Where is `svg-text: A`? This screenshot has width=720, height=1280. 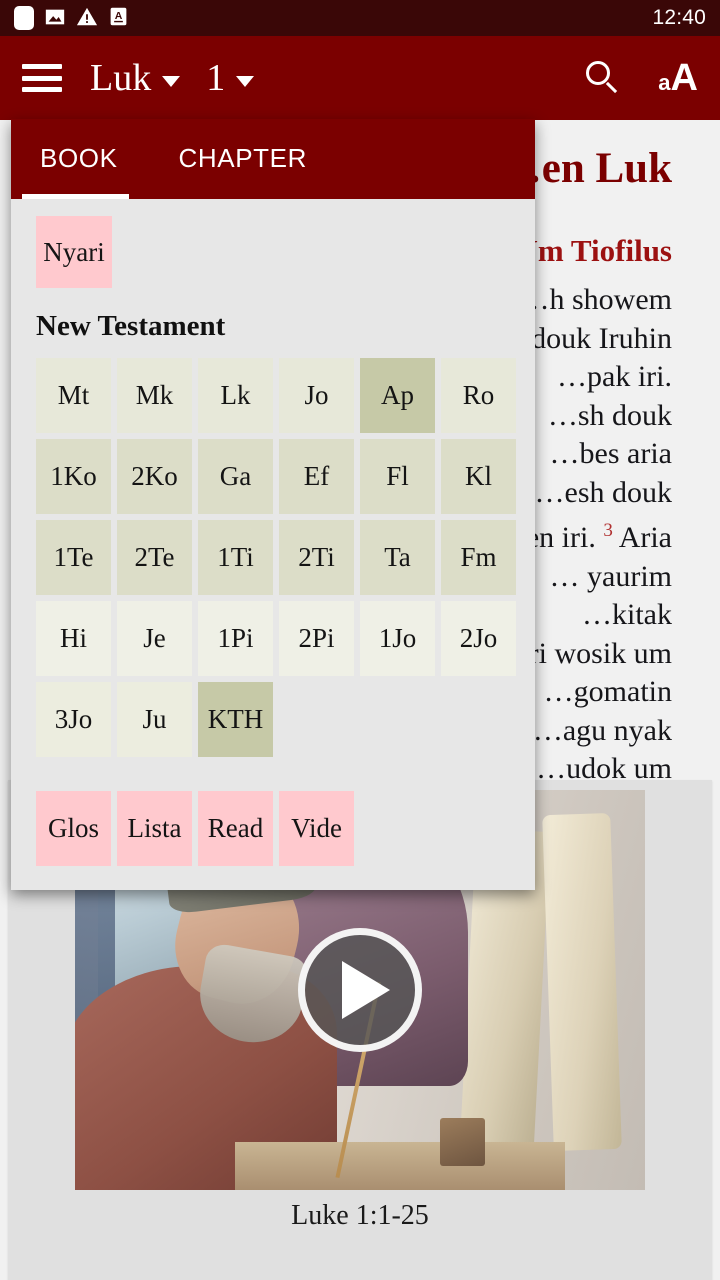
svg-text: A is located at coordinates (119, 16).